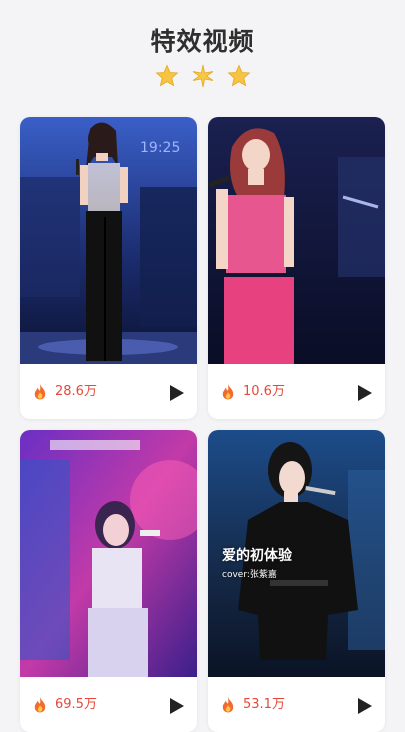 The image size is (405, 732). I want to click on song-cover-overlay: cover:张紫嘉, so click(249, 575).